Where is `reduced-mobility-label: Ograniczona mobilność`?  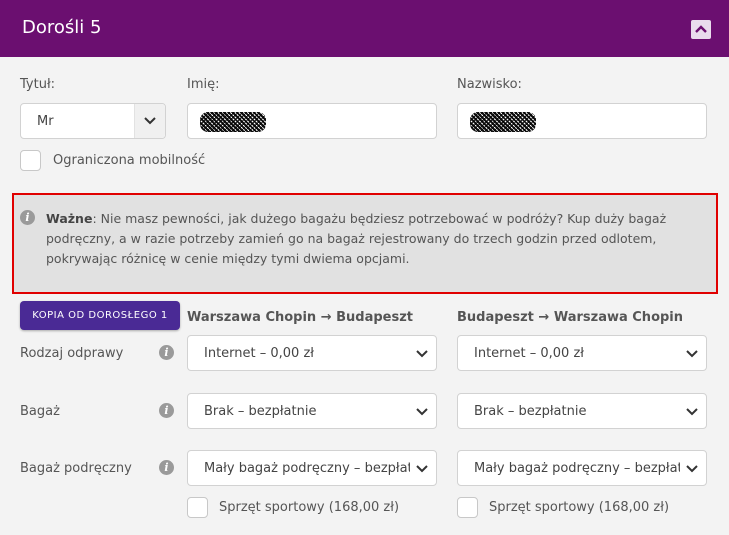
reduced-mobility-label: Ograniczona mobilność is located at coordinates (129, 160).